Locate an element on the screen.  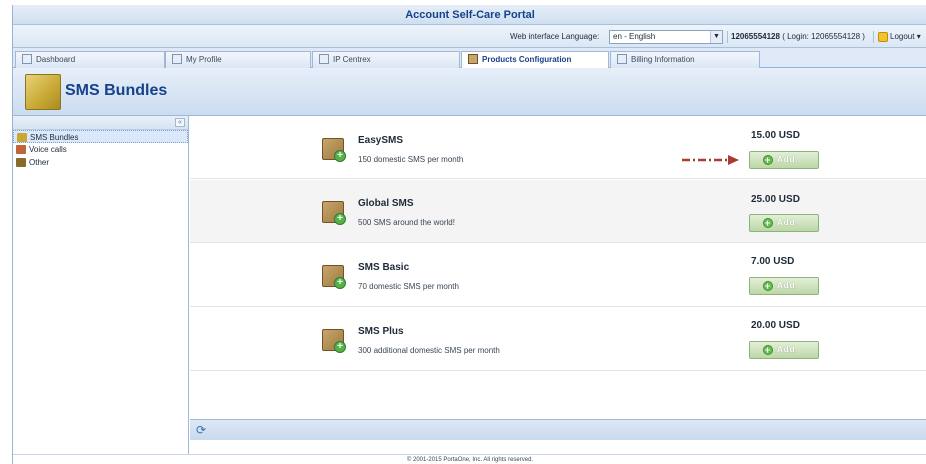
tab-label: IP Centrex is located at coordinates (352, 59).